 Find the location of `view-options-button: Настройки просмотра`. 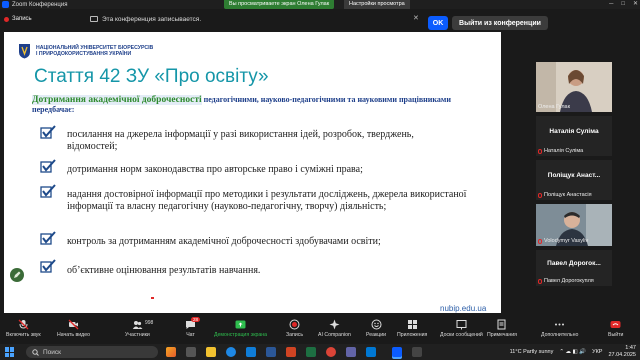

view-options-button: Настройки просмотра is located at coordinates (377, 4).